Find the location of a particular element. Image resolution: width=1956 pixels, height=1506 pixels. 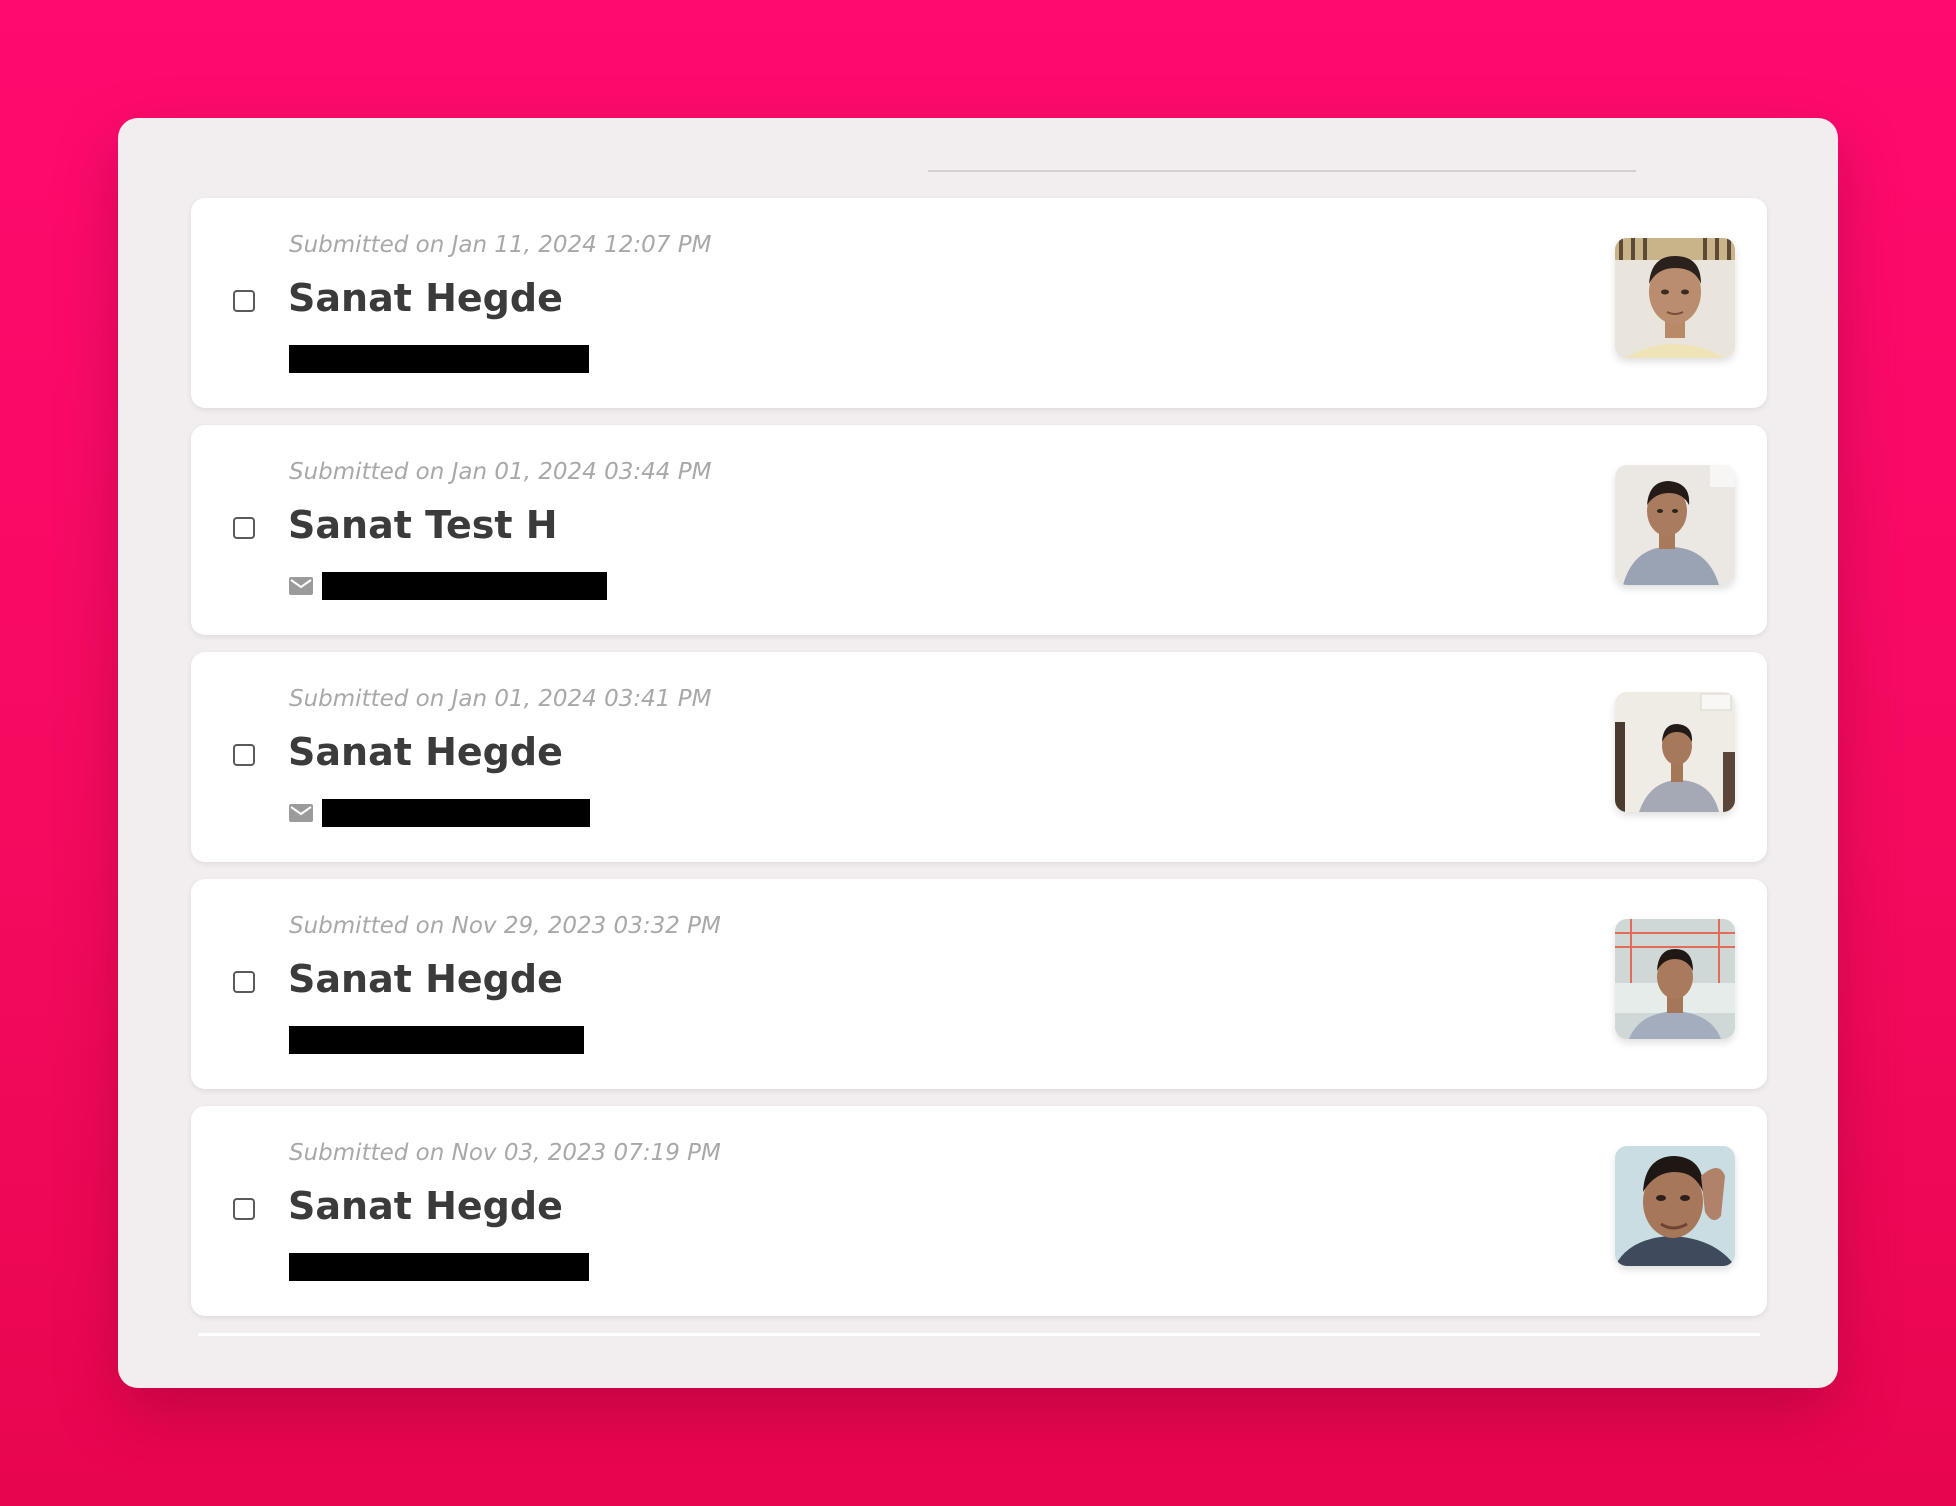

top-divider is located at coordinates (1282, 171).